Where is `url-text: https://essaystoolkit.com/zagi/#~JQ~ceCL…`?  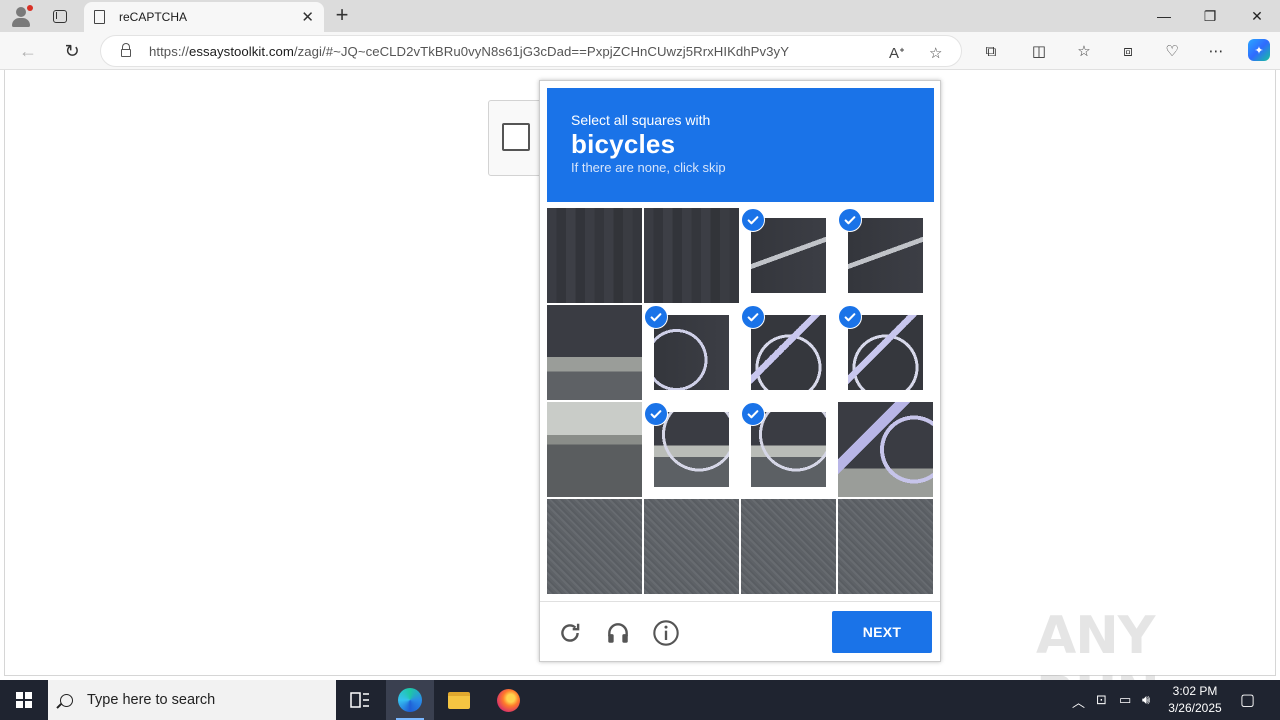
url-text: https://essaystoolkit.com/zagi/#~JQ~ceCL… is located at coordinates (469, 51).